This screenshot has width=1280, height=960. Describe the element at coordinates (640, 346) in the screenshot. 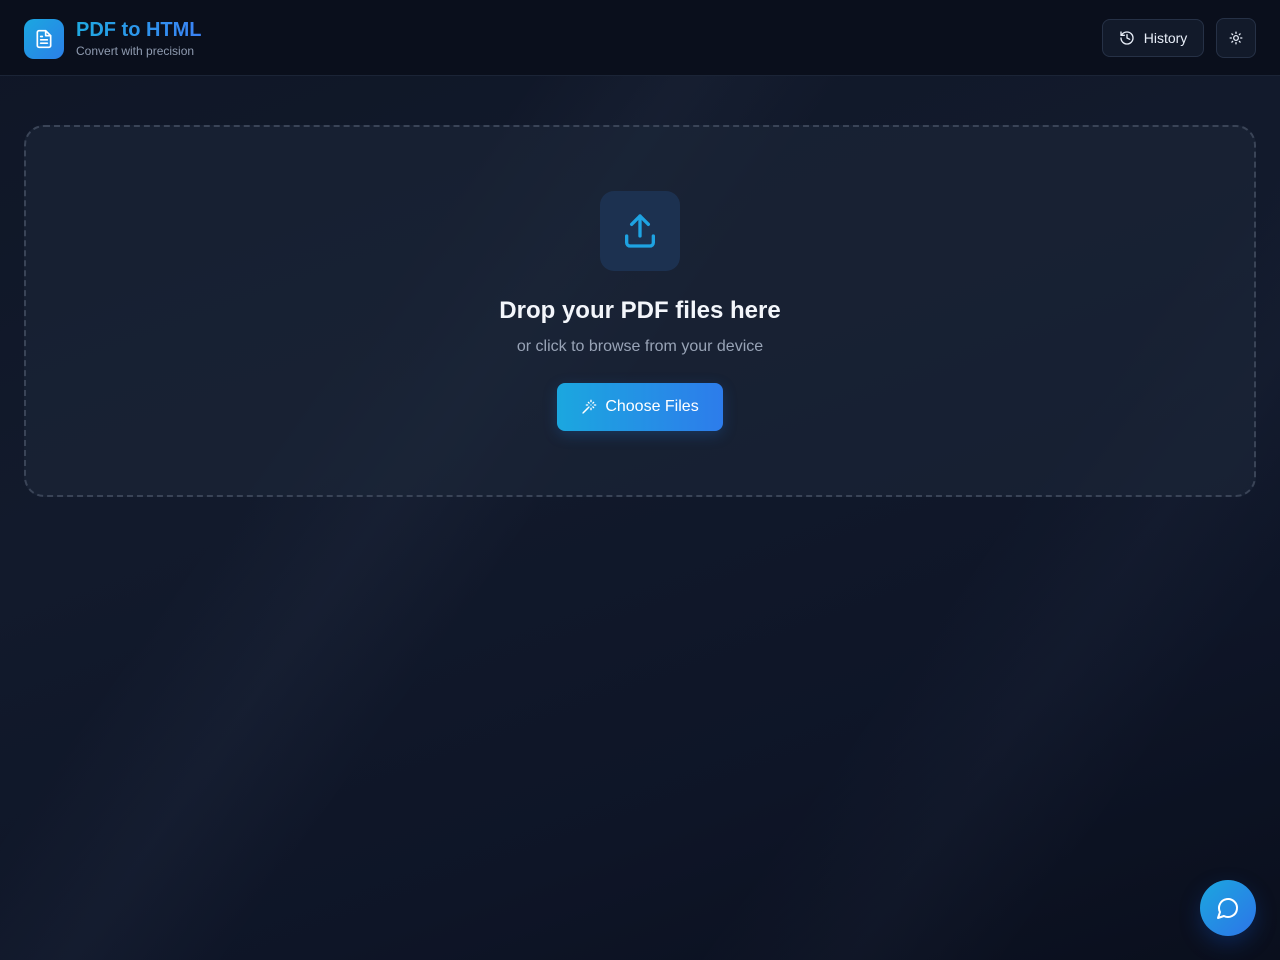

I see `dropzone-subtitle: or click to browse from your device` at that location.